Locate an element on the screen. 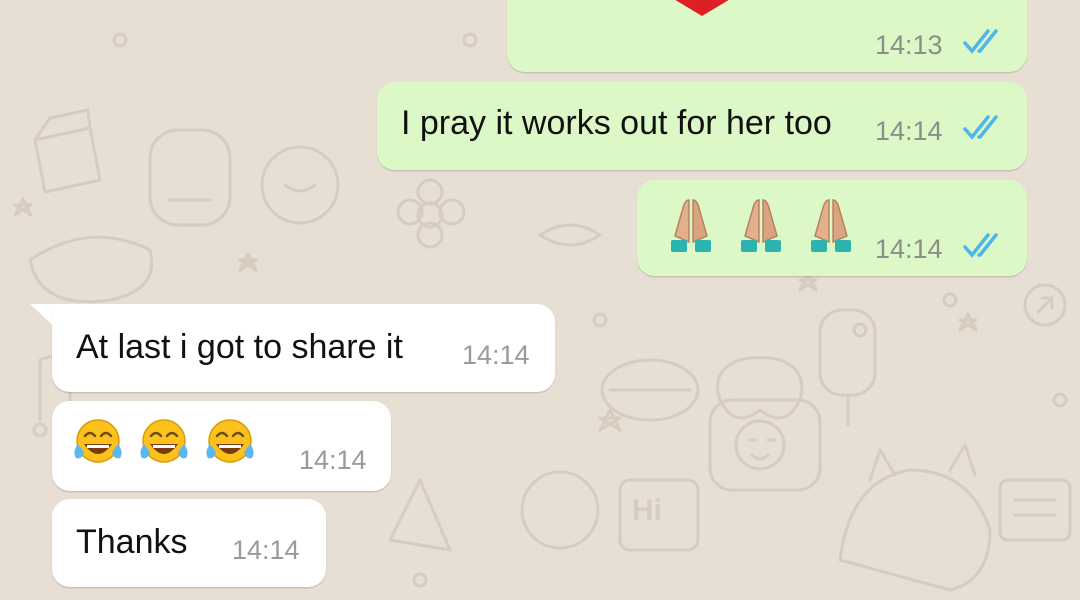  message-text: I pray it works out for her too is located at coordinates (616, 123).